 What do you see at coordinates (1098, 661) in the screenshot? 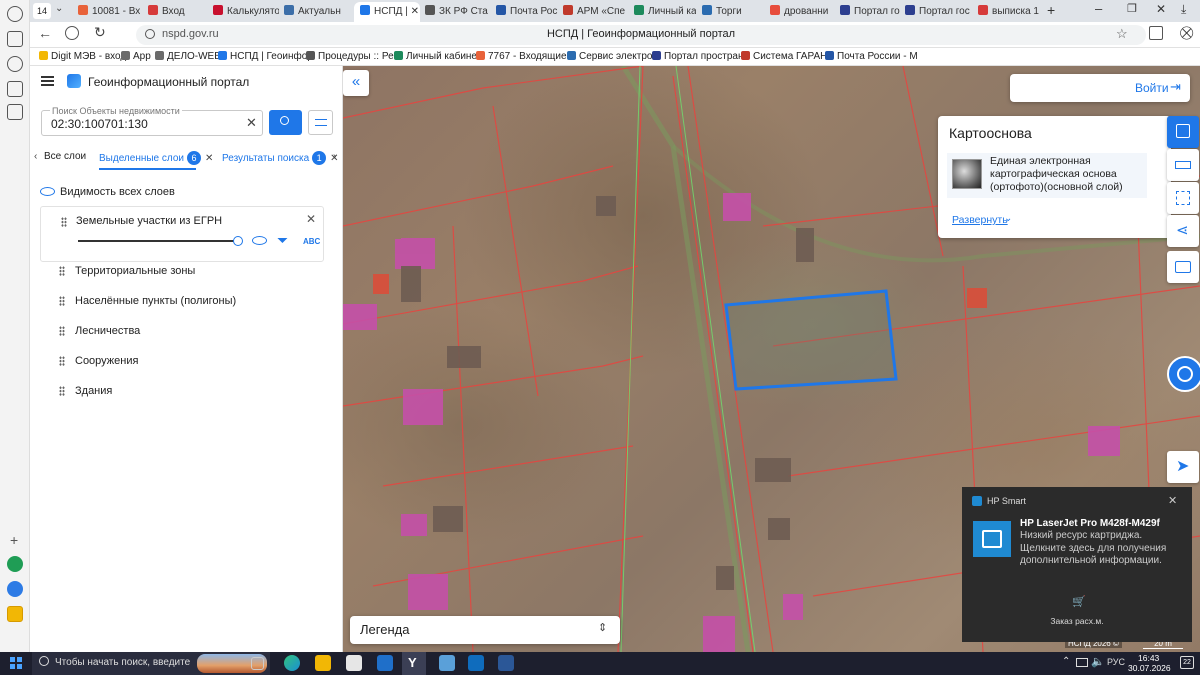
I see `volume-icon: 🔈` at bounding box center [1098, 661].